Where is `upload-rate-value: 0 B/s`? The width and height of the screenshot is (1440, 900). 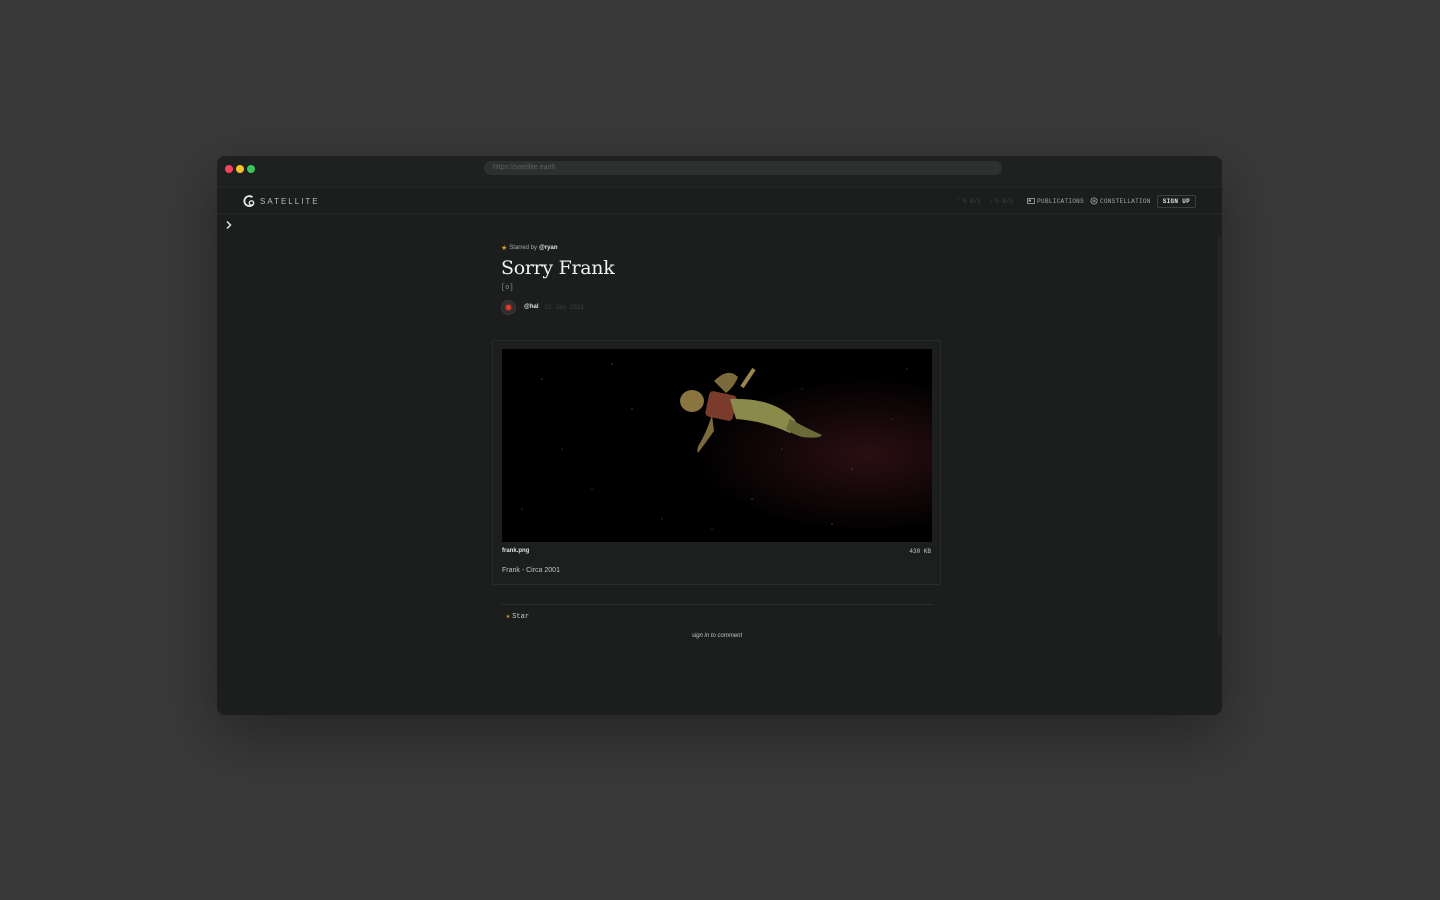 upload-rate-value: 0 B/s is located at coordinates (971, 201).